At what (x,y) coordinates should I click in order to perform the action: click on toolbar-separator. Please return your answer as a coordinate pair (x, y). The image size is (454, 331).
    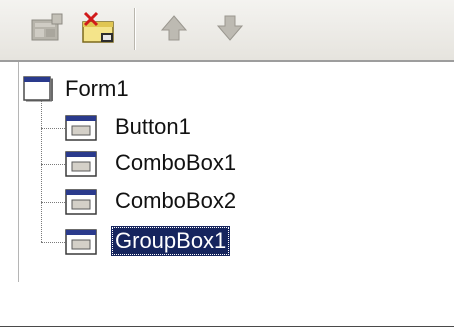
    Looking at the image, I should click on (135, 29).